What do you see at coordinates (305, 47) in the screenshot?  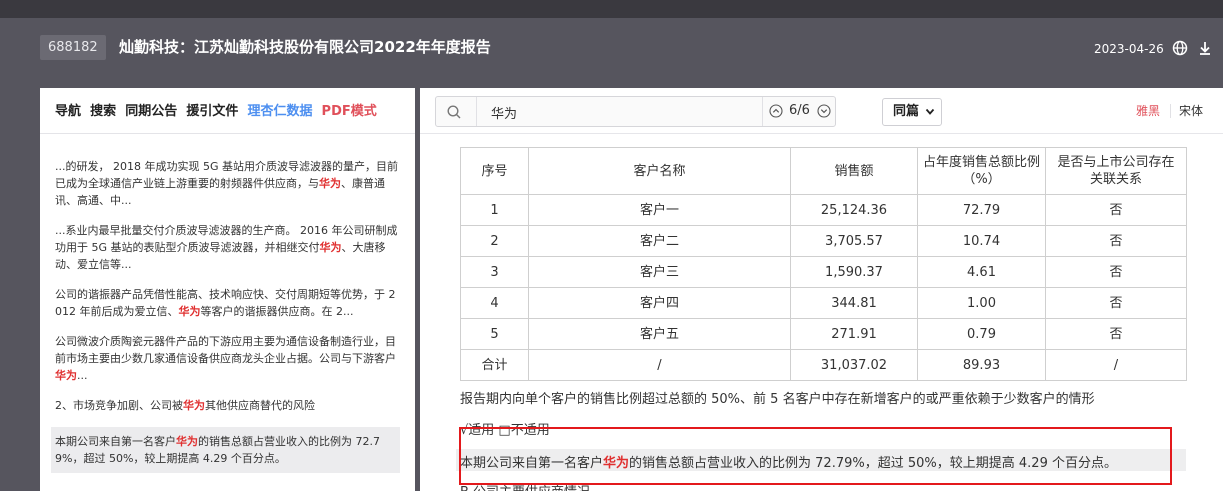 I see `report-title: 灿勤科技：江苏灿勤科技股份有限公司2022年年度报告` at bounding box center [305, 47].